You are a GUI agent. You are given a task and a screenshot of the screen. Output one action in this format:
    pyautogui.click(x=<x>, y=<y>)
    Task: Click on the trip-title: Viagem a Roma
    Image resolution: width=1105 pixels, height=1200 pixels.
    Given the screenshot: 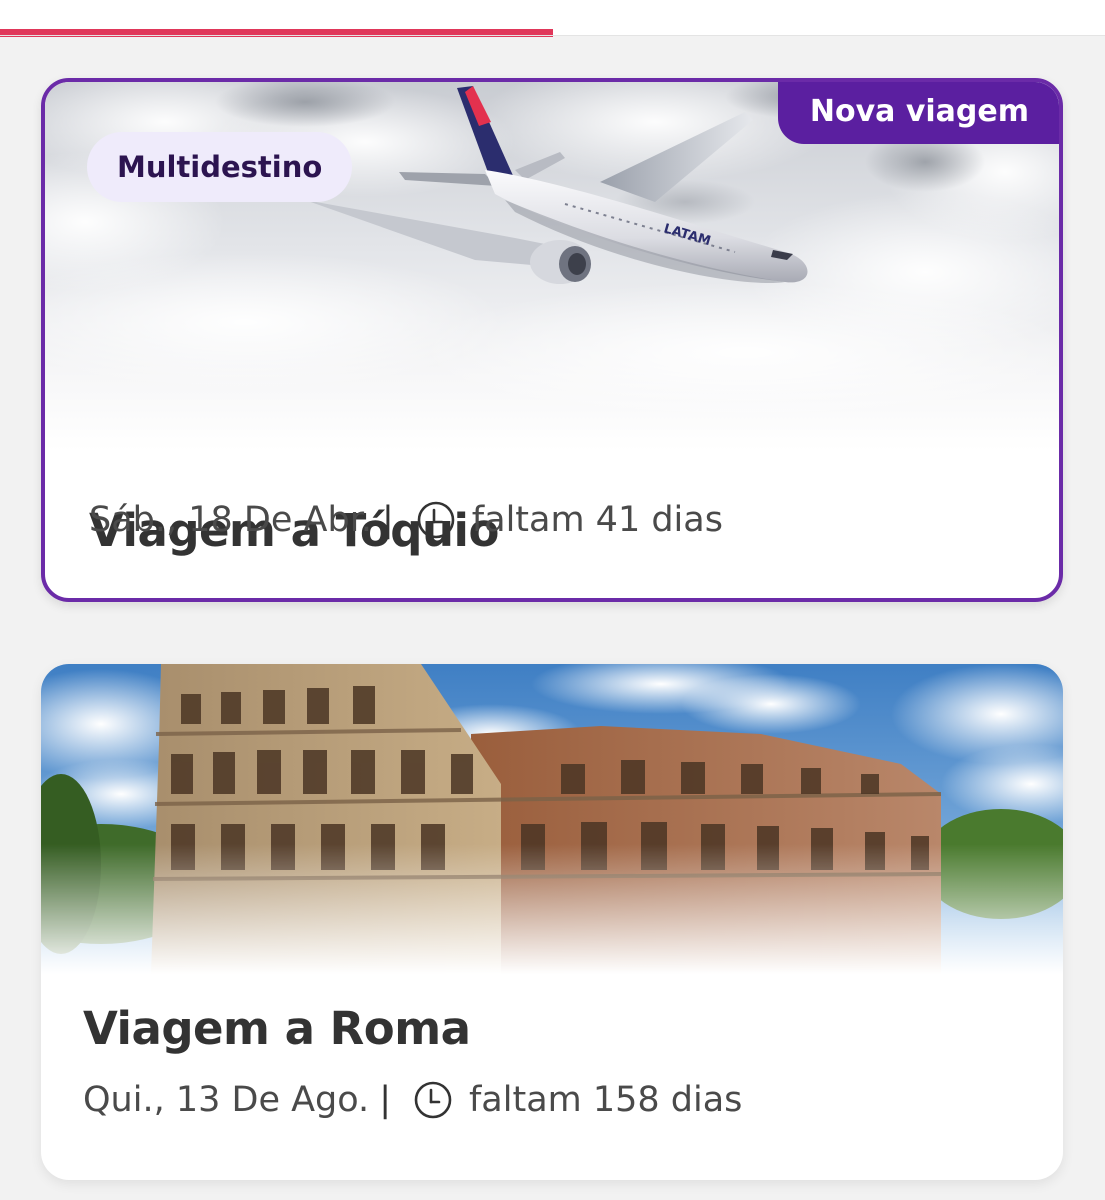 What is the action you would take?
    pyautogui.click(x=277, y=1028)
    